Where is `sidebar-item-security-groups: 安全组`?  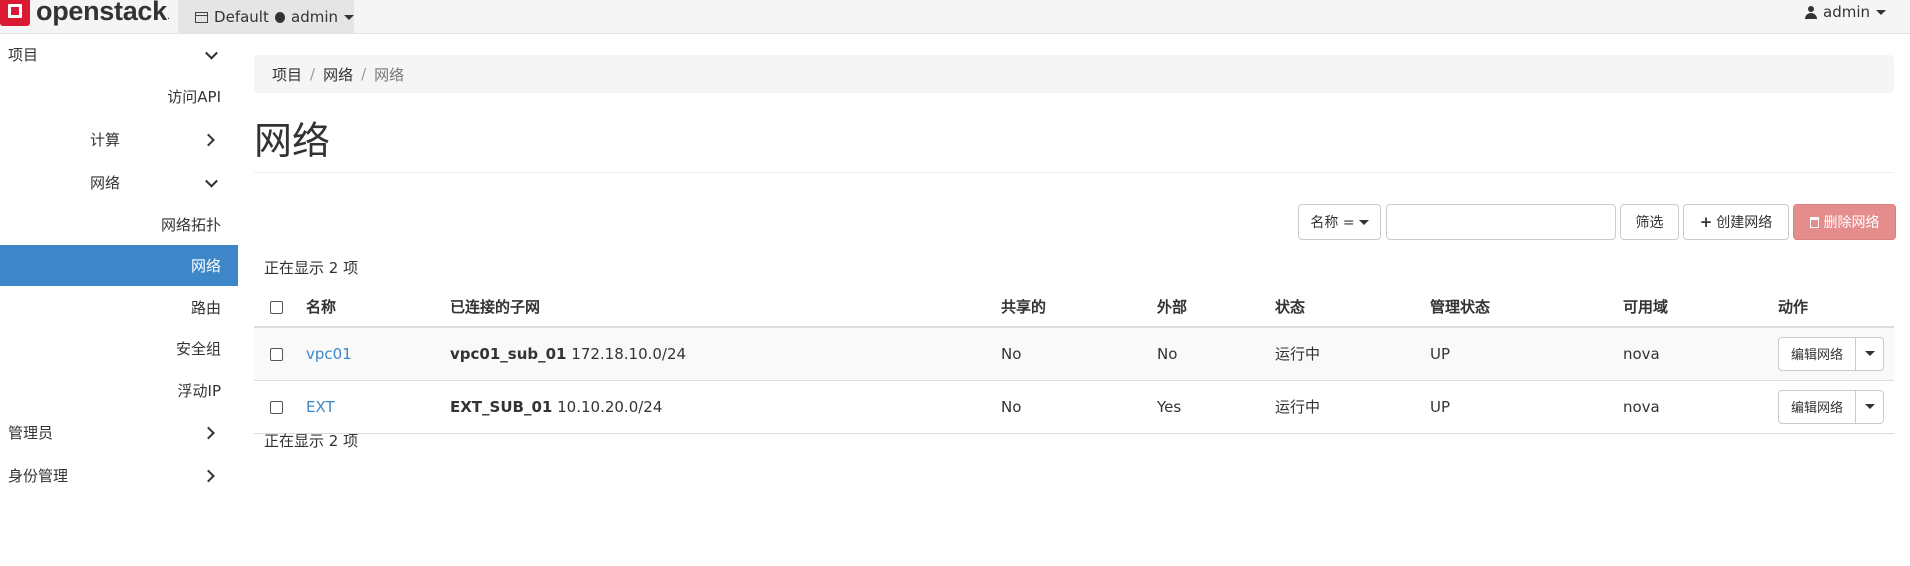
sidebar-item-security-groups: 安全组 is located at coordinates (119, 348).